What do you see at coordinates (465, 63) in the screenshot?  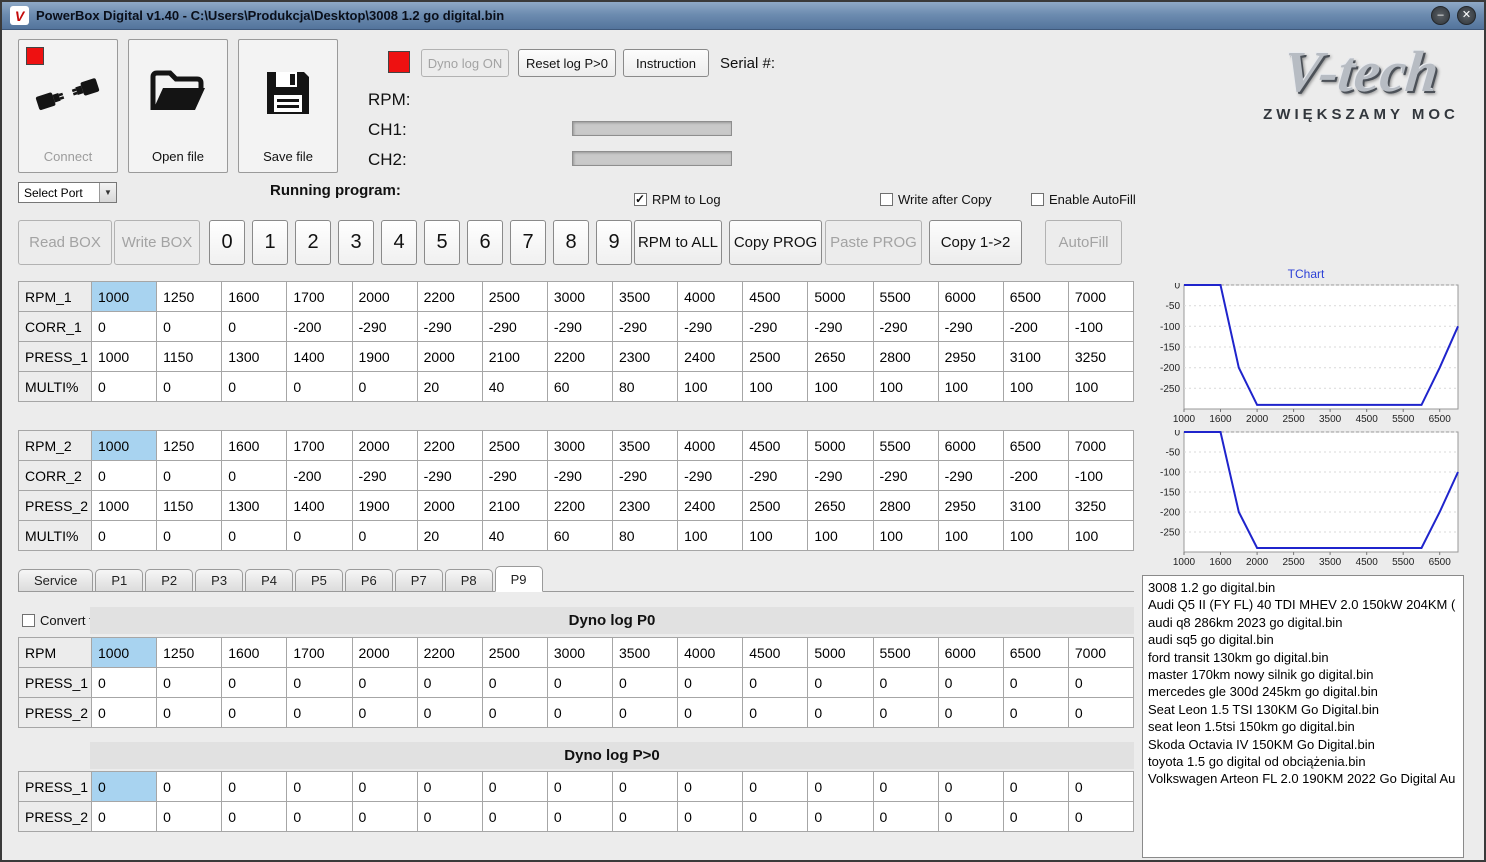 I see `dyno-log-on-button: Dyno log ON` at bounding box center [465, 63].